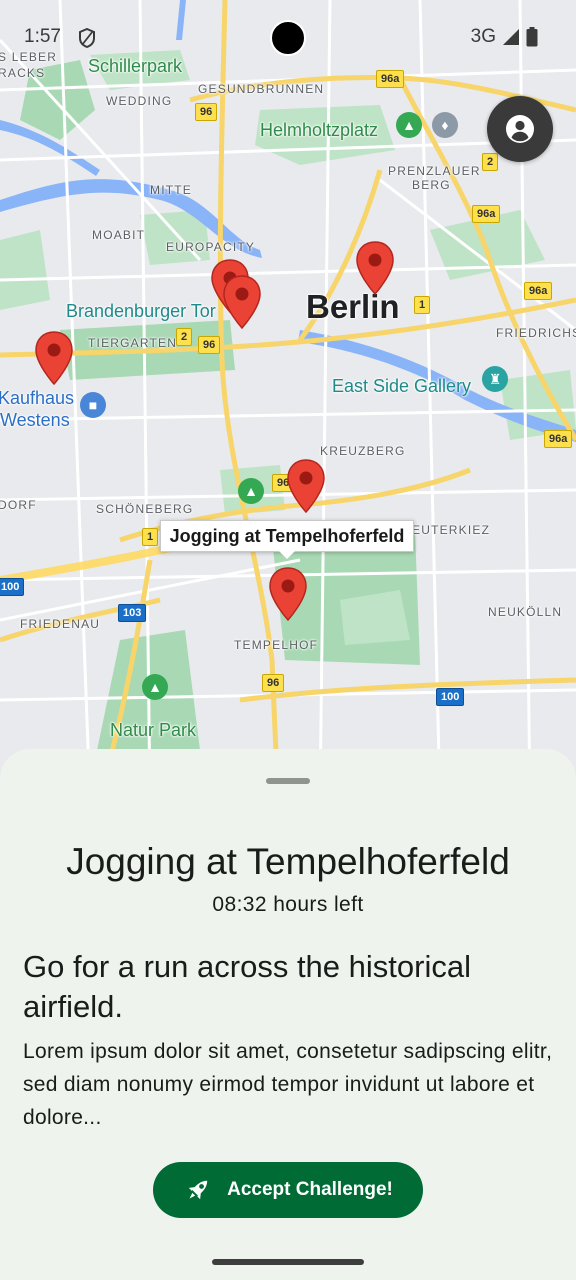 This screenshot has height=1280, width=576. Describe the element at coordinates (288, 1262) in the screenshot. I see `gesture-nav-handle` at that location.